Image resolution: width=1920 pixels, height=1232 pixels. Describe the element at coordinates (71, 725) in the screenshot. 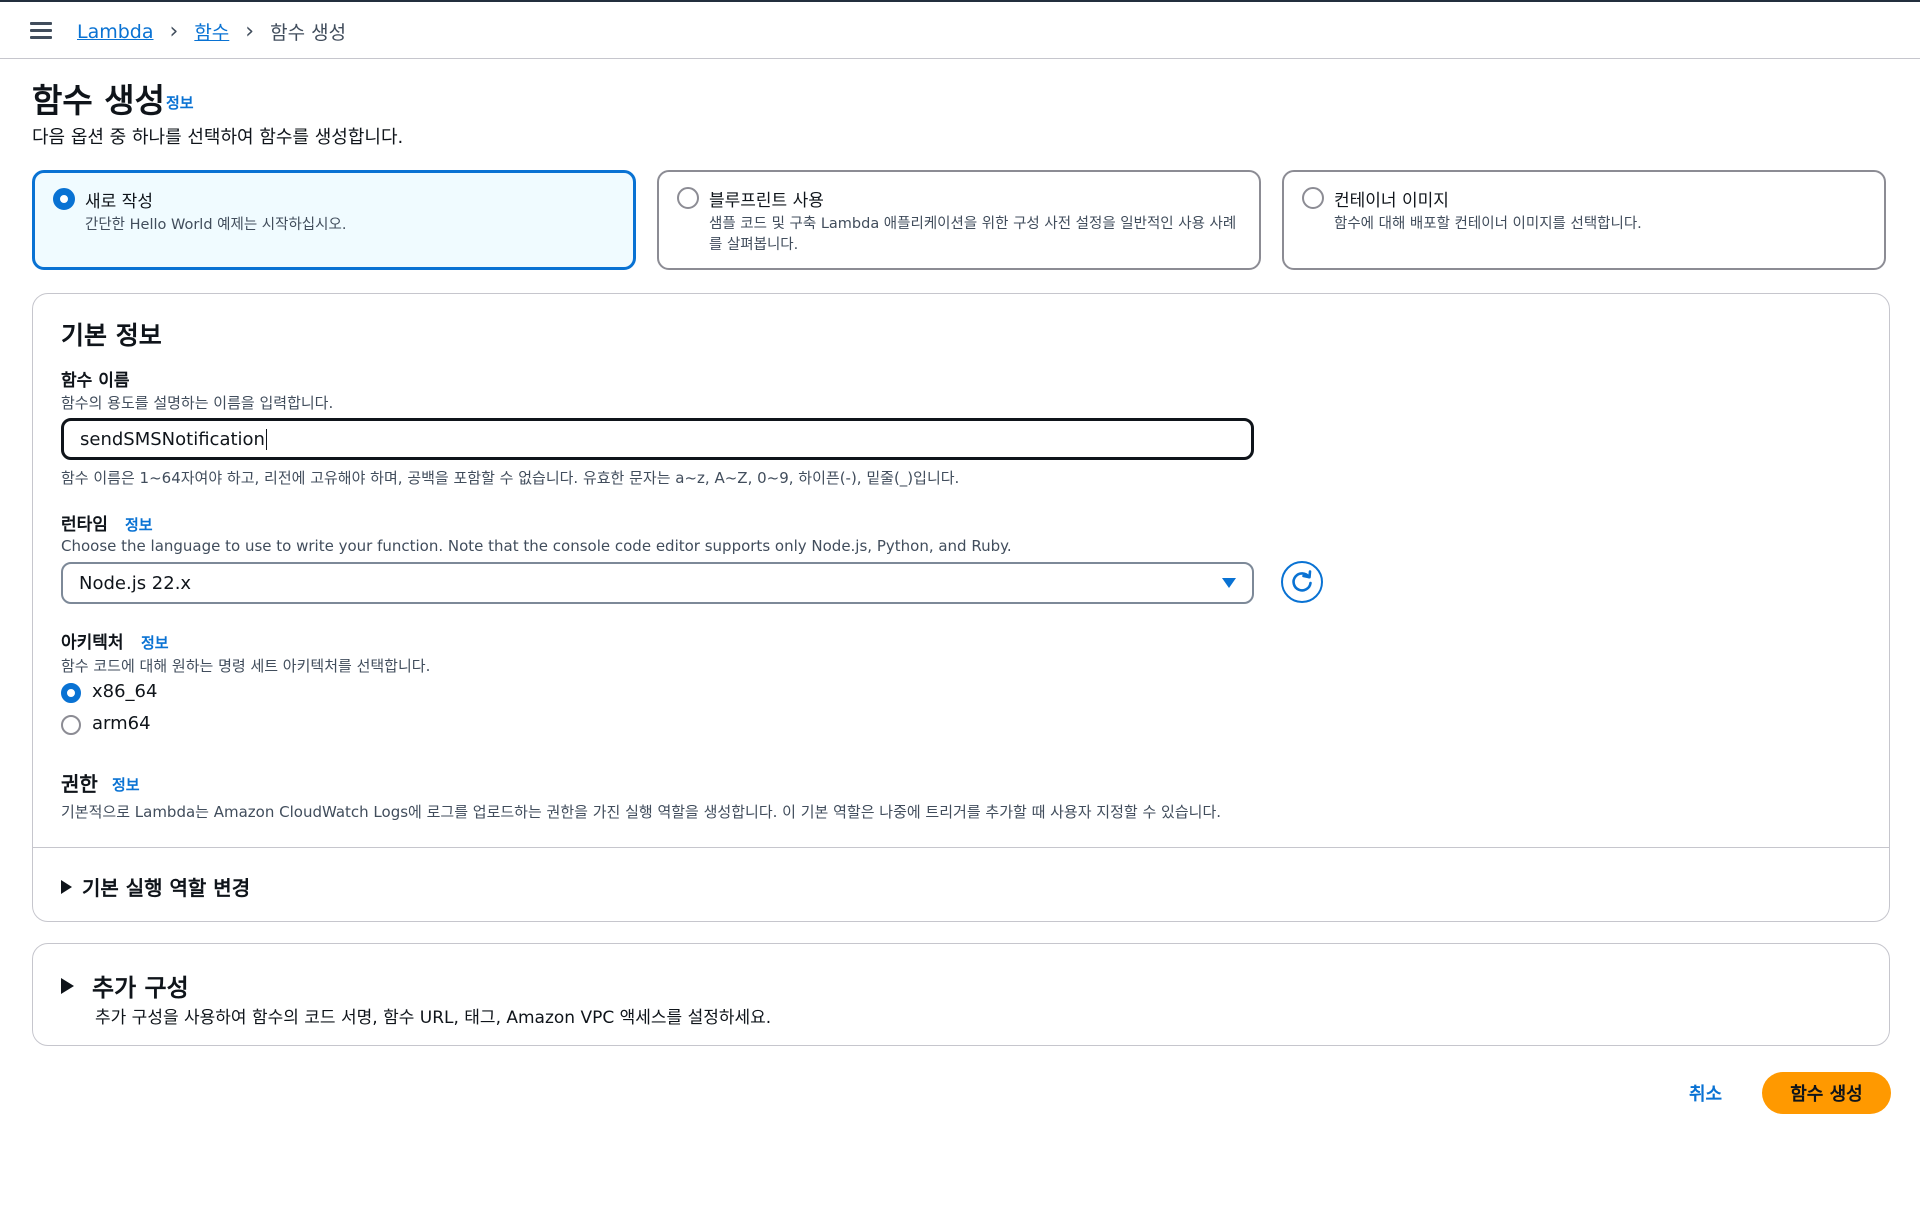

I see `radio-arm64` at that location.